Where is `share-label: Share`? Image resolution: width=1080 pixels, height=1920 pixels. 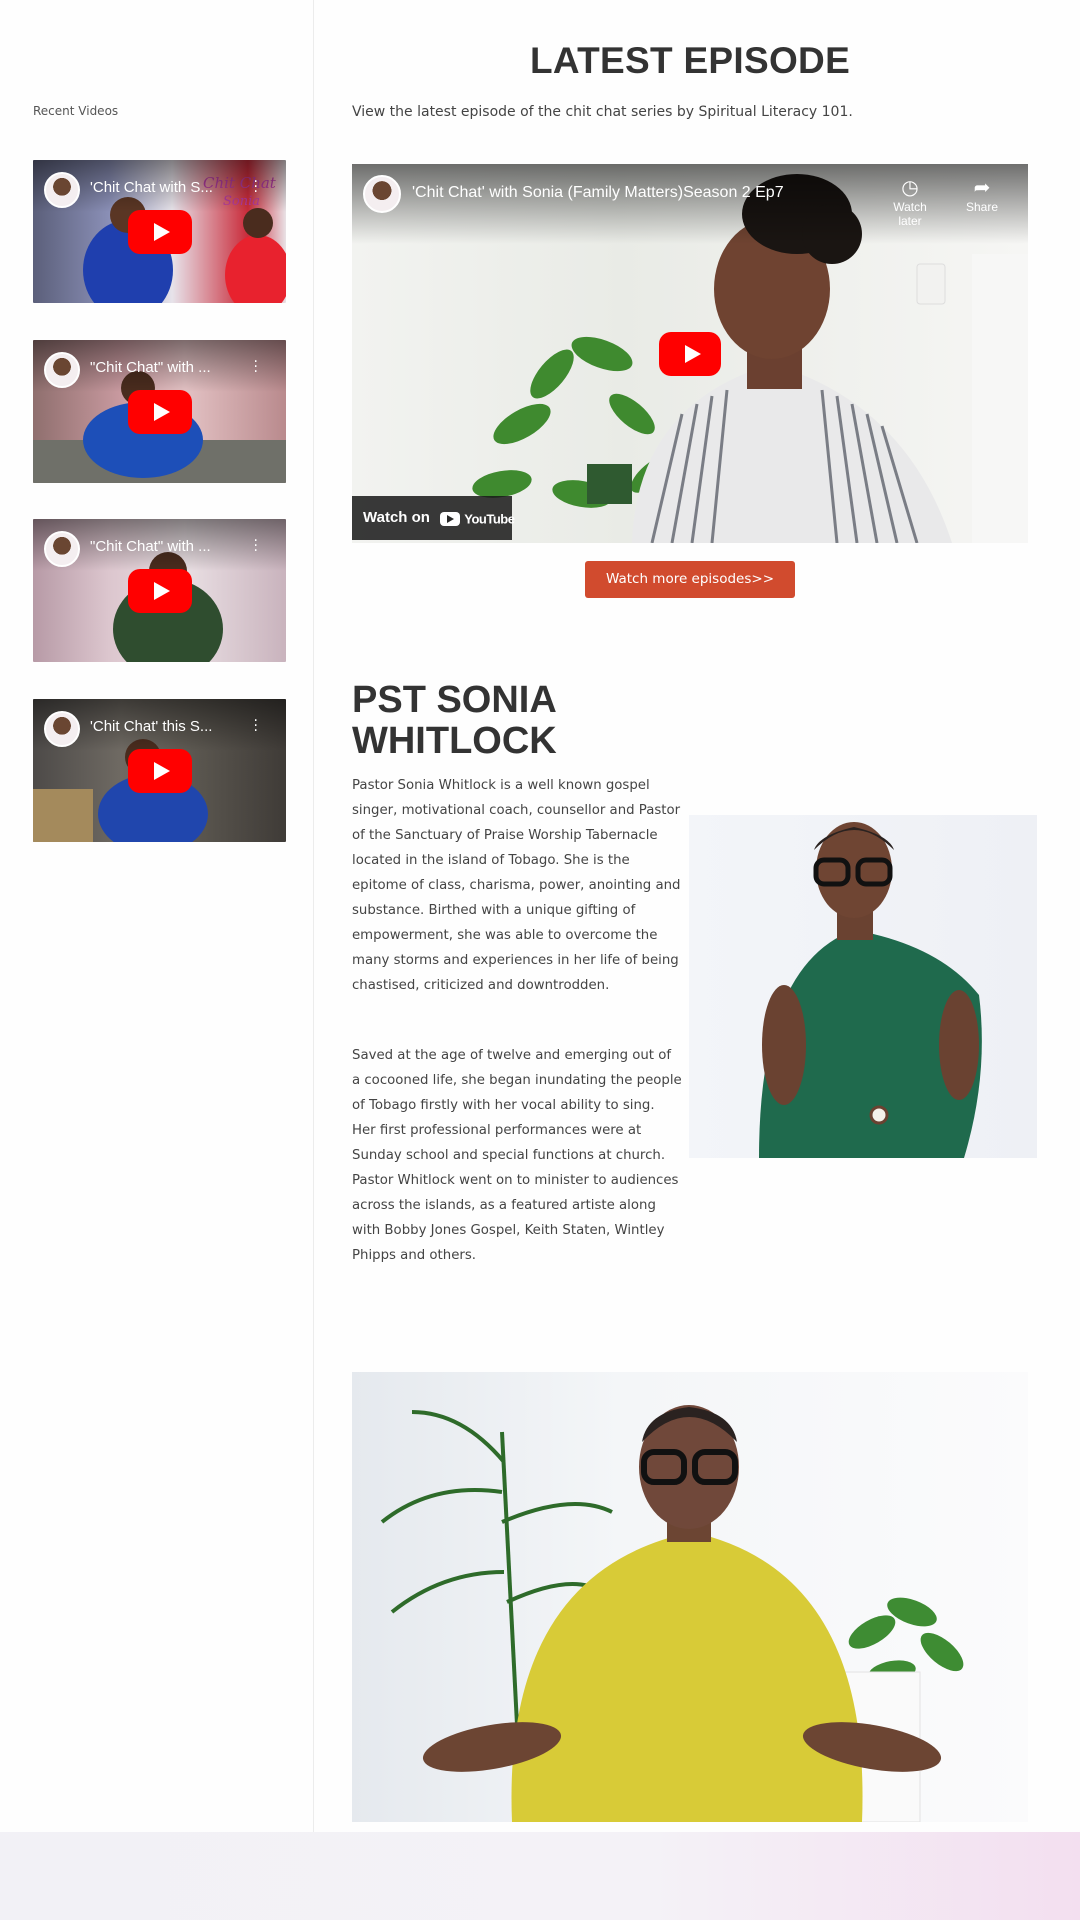
share-label: Share is located at coordinates (982, 207).